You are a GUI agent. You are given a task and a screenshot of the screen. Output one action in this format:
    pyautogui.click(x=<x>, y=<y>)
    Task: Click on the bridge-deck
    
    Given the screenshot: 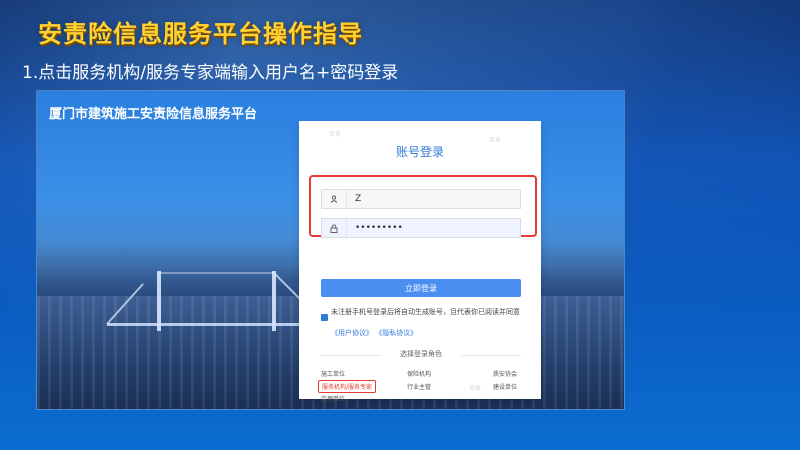 What is the action you would take?
    pyautogui.click(x=214, y=324)
    